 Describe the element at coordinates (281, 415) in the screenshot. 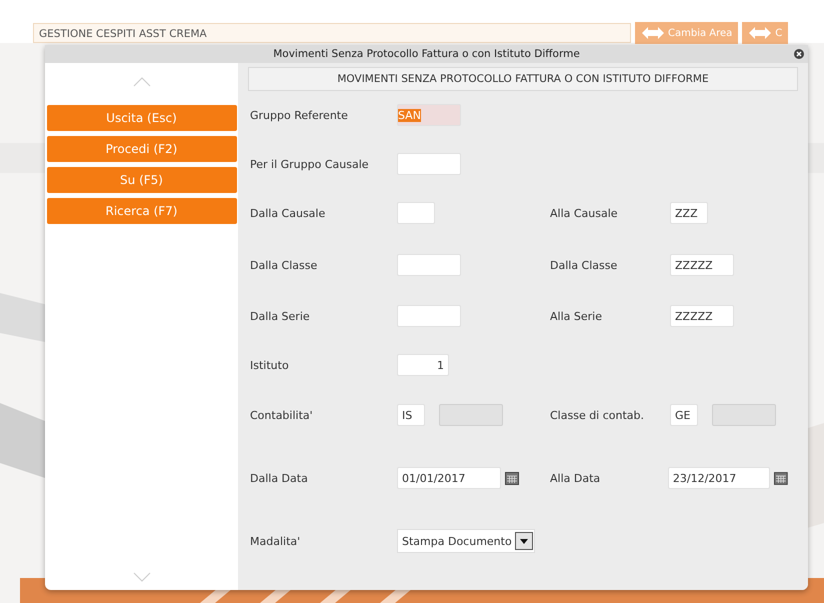

I see `field-label: Contabilita'` at that location.